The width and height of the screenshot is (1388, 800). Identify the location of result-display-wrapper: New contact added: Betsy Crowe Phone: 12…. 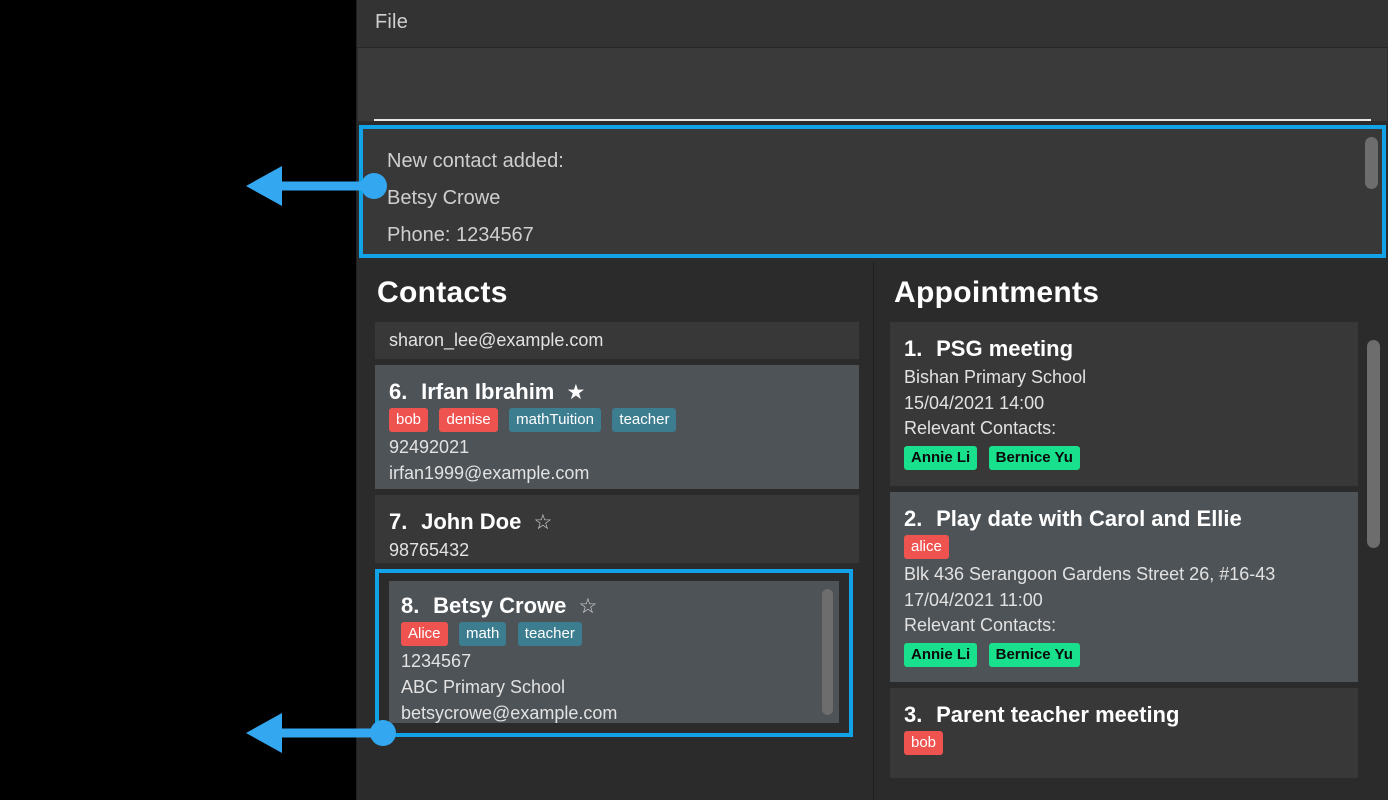
(872, 191).